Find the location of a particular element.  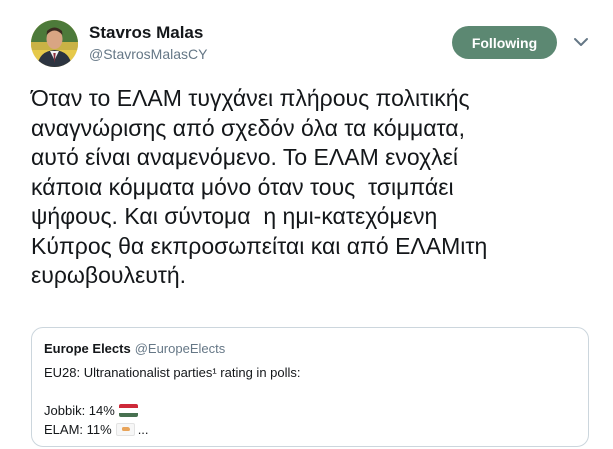

tweet-text-line: Κύπρος θα εκπροσωπείται και από ΕΛΑΜιτη is located at coordinates (259, 245).